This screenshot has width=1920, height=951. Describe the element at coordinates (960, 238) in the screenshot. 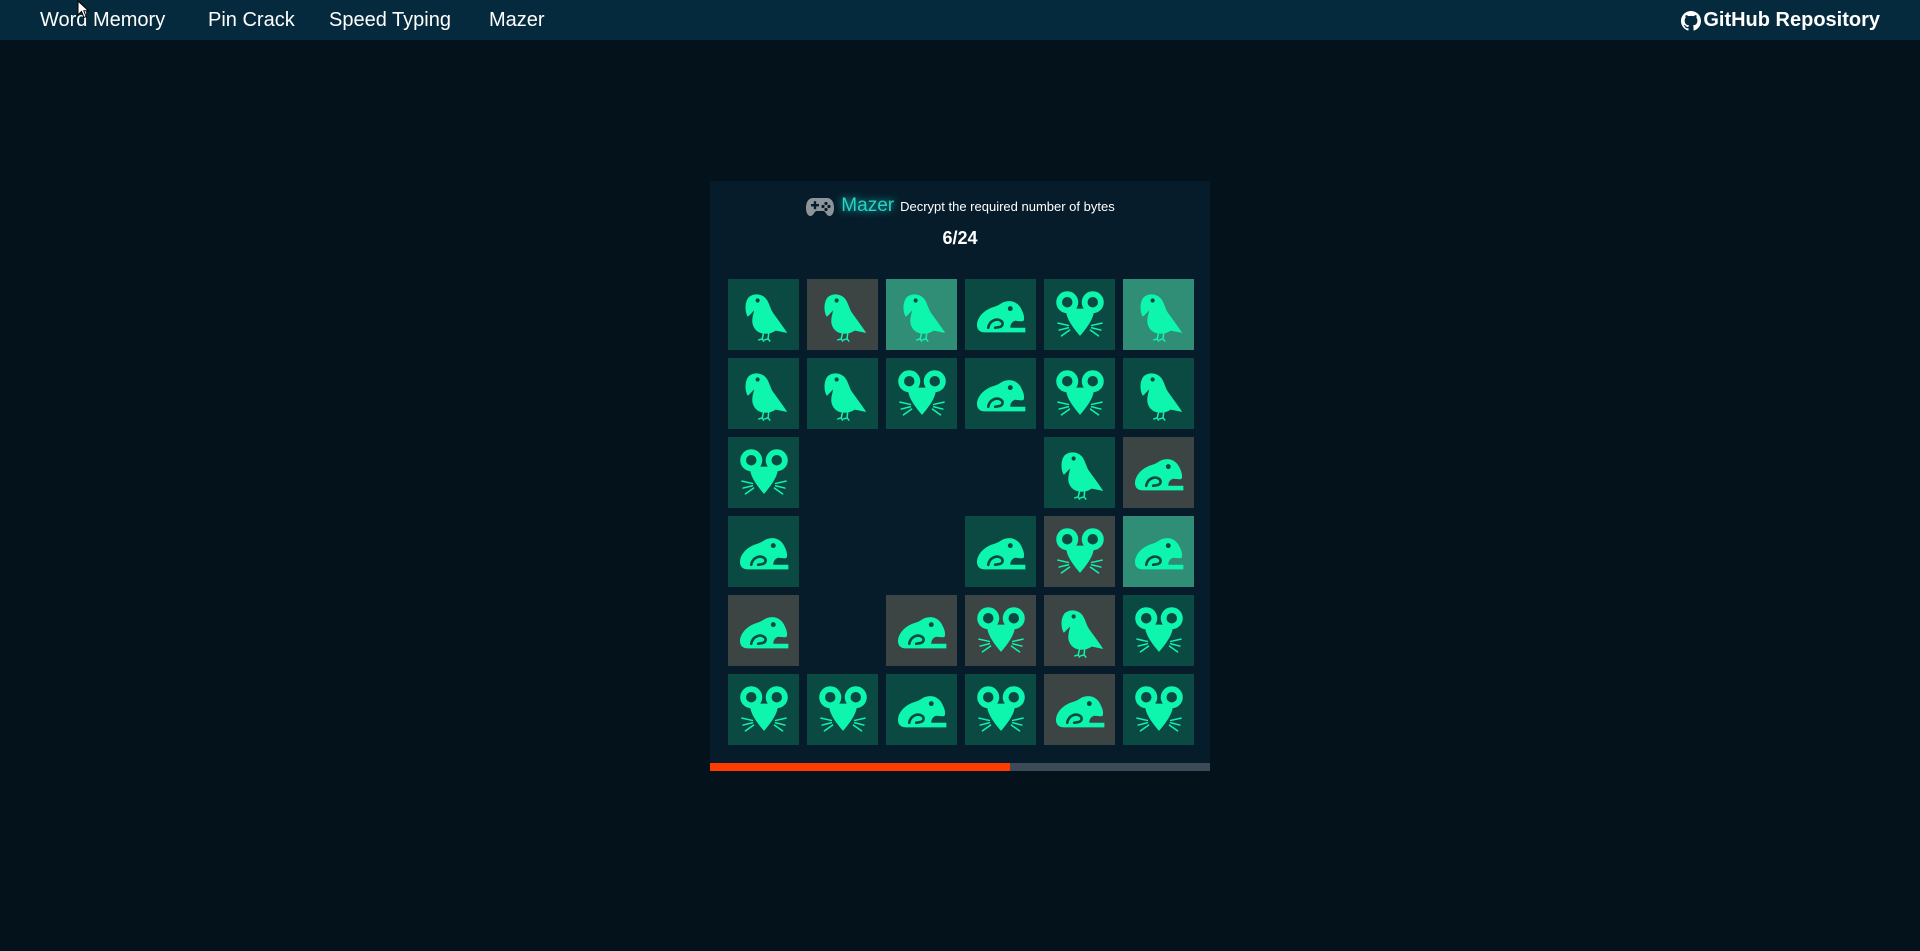

I see `bytes-counter: 6/24` at that location.